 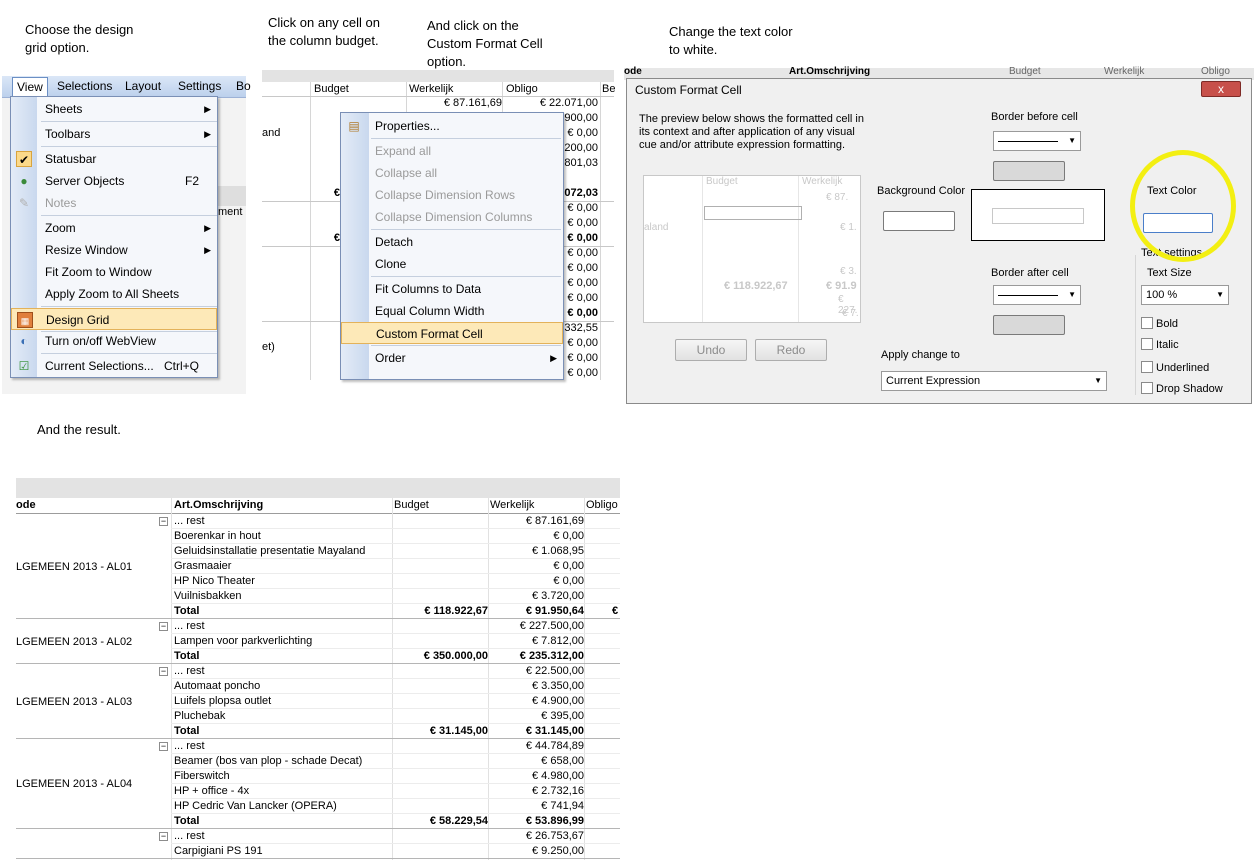 What do you see at coordinates (1159, 324) in the screenshot?
I see `bold-checkbox: Bold` at bounding box center [1159, 324].